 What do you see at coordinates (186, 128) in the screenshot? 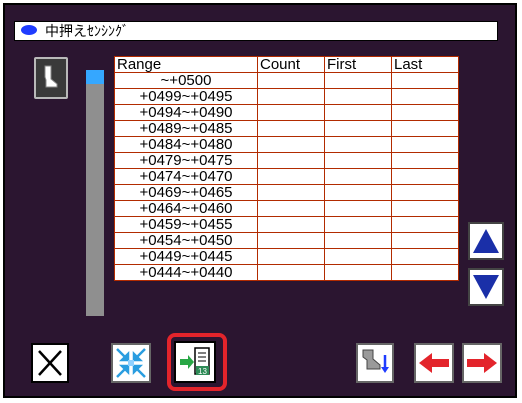
I see `range-cell: +0489~+0485` at bounding box center [186, 128].